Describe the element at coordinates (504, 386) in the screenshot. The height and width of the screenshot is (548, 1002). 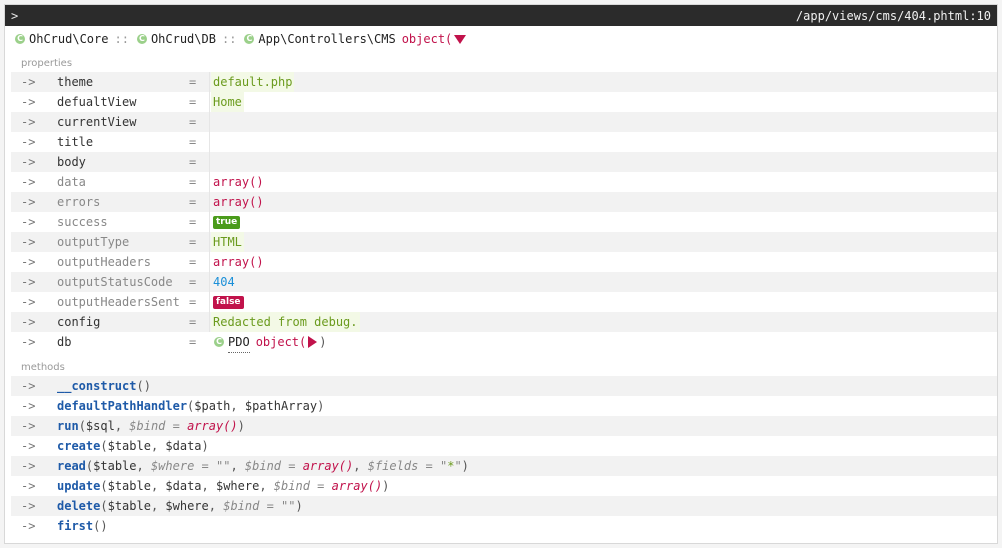
I see `method-row: -> __construct()()` at that location.